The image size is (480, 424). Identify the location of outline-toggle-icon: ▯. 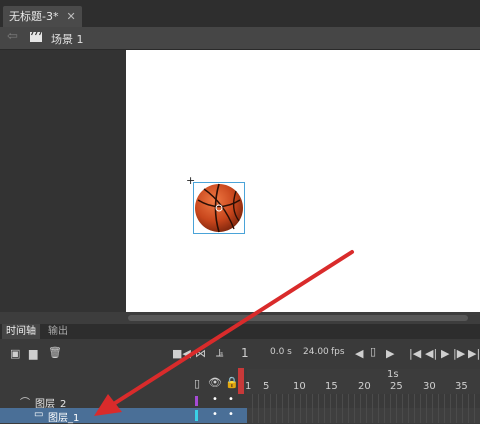
(197, 383).